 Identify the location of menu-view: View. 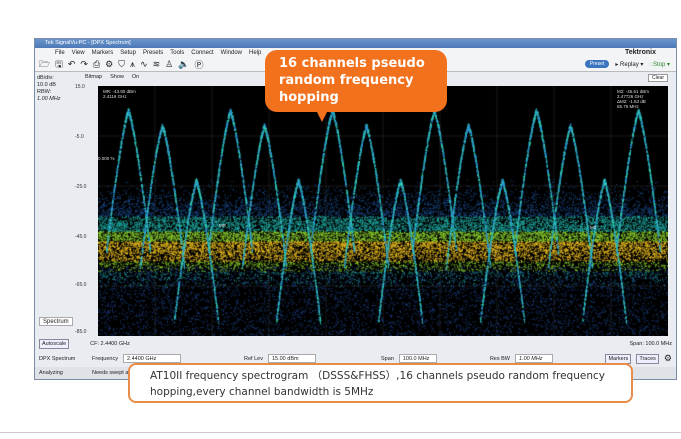
(78, 53).